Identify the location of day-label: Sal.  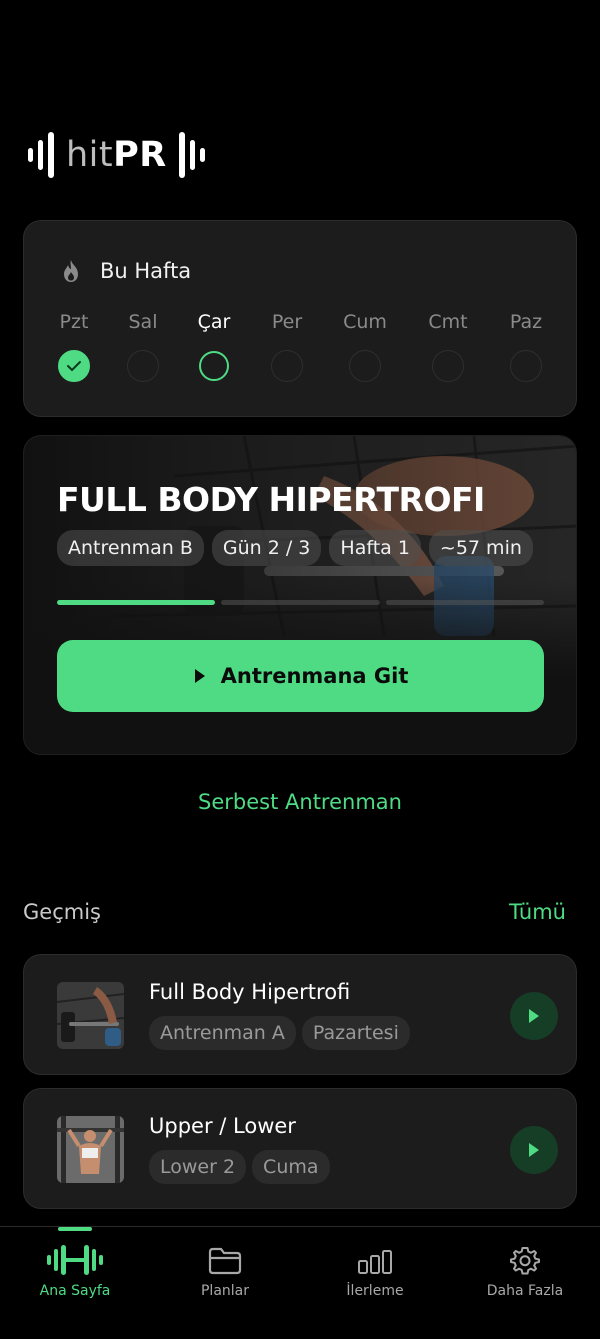
(143, 322).